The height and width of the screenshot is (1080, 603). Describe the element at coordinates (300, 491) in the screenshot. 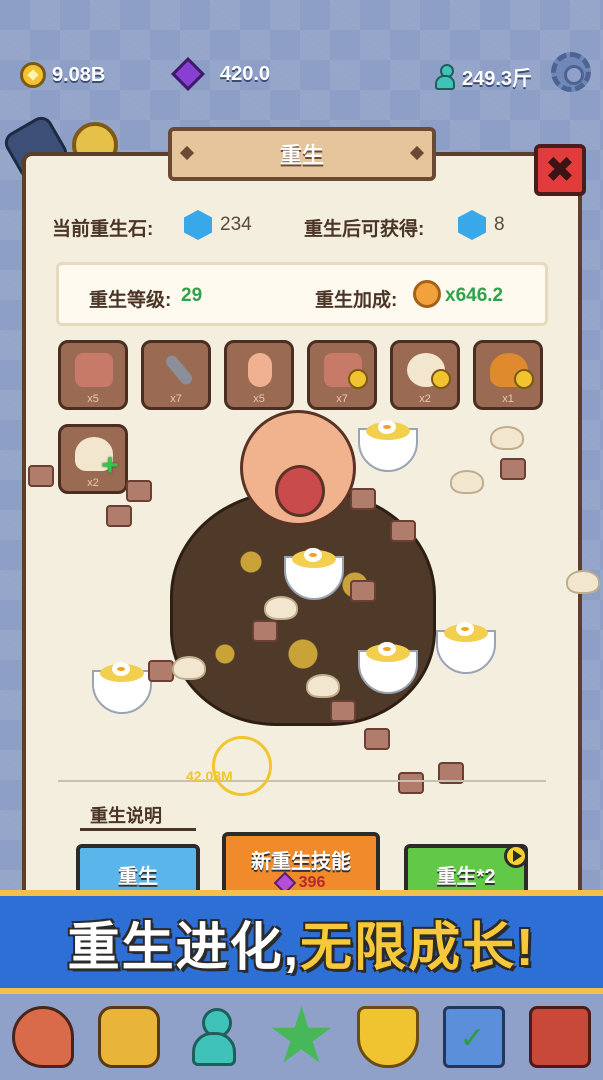

I see `character-mouth` at that location.